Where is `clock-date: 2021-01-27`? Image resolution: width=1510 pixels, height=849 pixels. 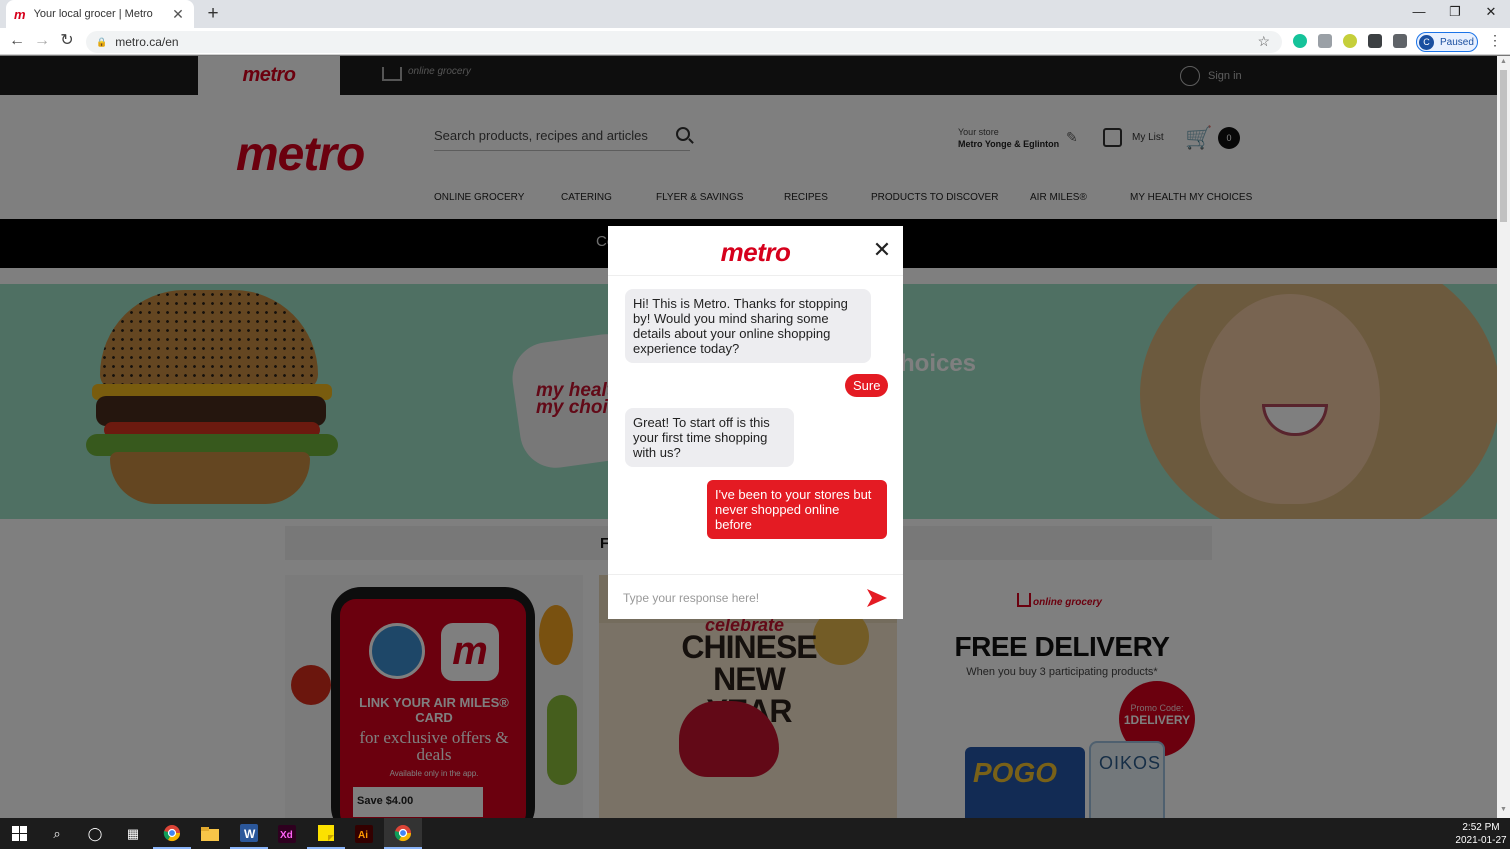
clock-date: 2021-01-27 is located at coordinates (1481, 840).